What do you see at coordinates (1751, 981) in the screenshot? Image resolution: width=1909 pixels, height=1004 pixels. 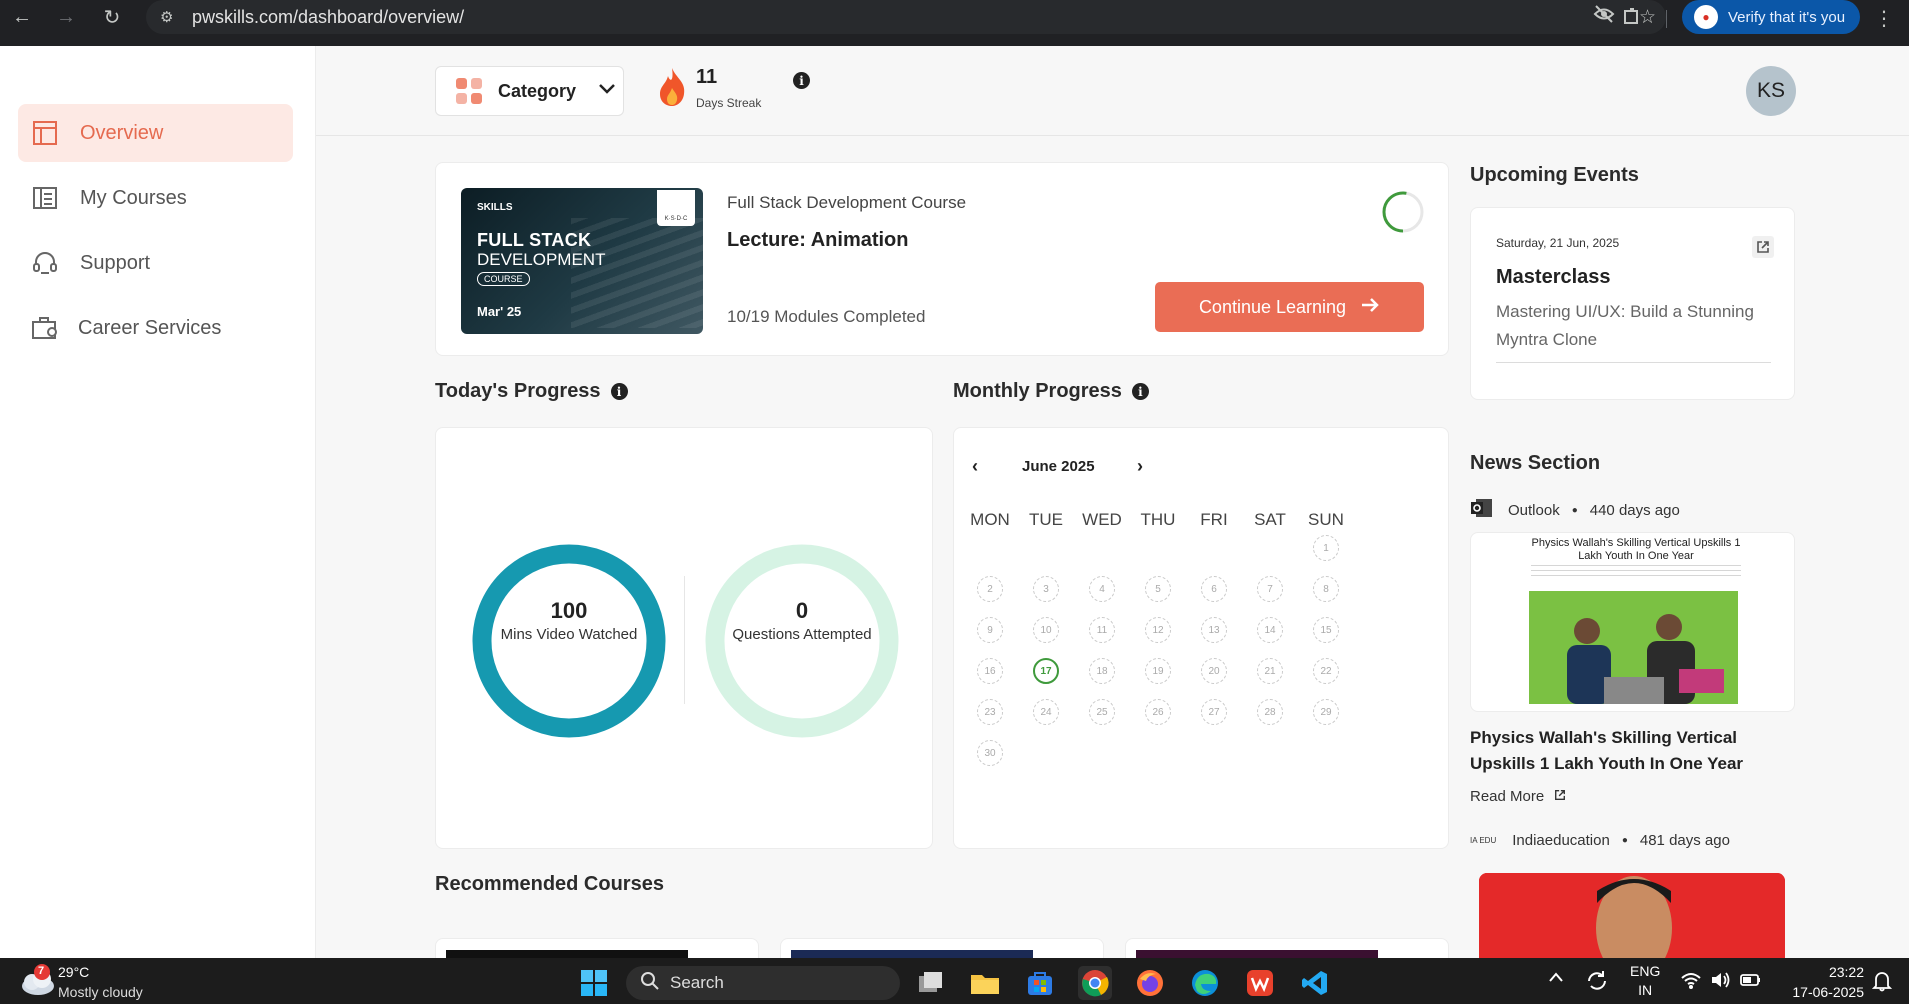 I see `battery-icon` at bounding box center [1751, 981].